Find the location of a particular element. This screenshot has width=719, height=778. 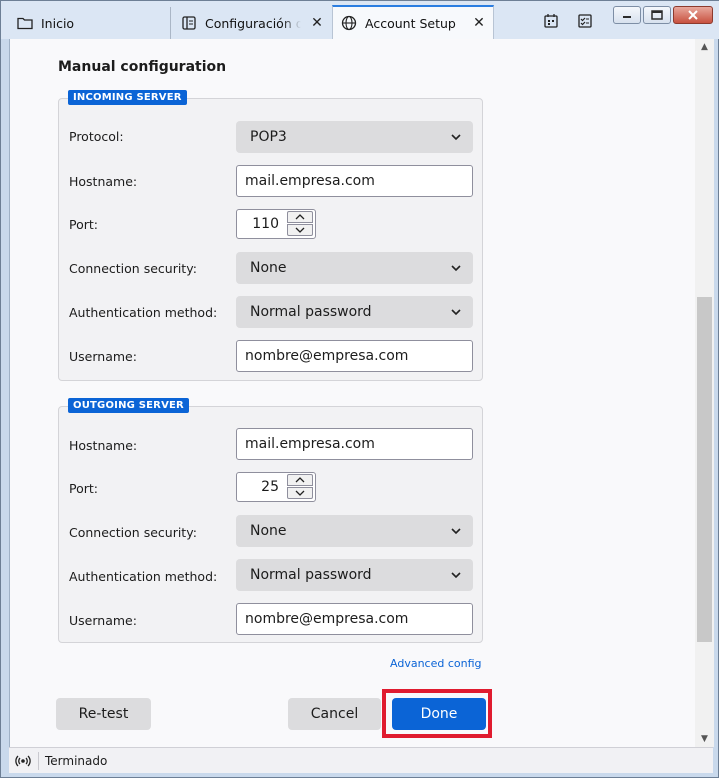

outgoing-hostname-input: mail.empresa.com is located at coordinates (354, 444).